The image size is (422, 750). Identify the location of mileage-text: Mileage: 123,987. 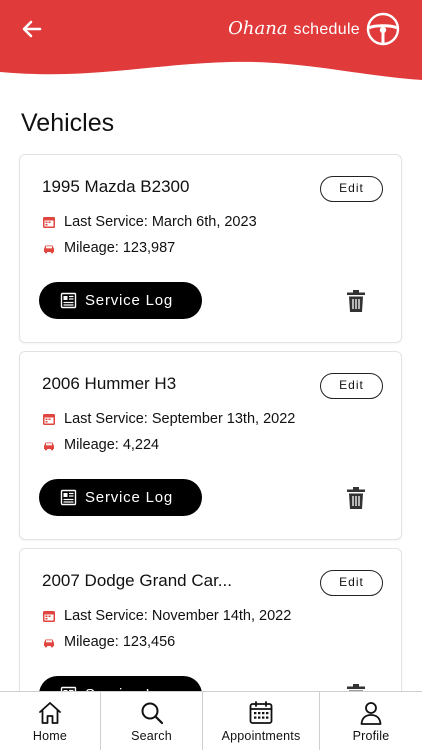
(120, 248).